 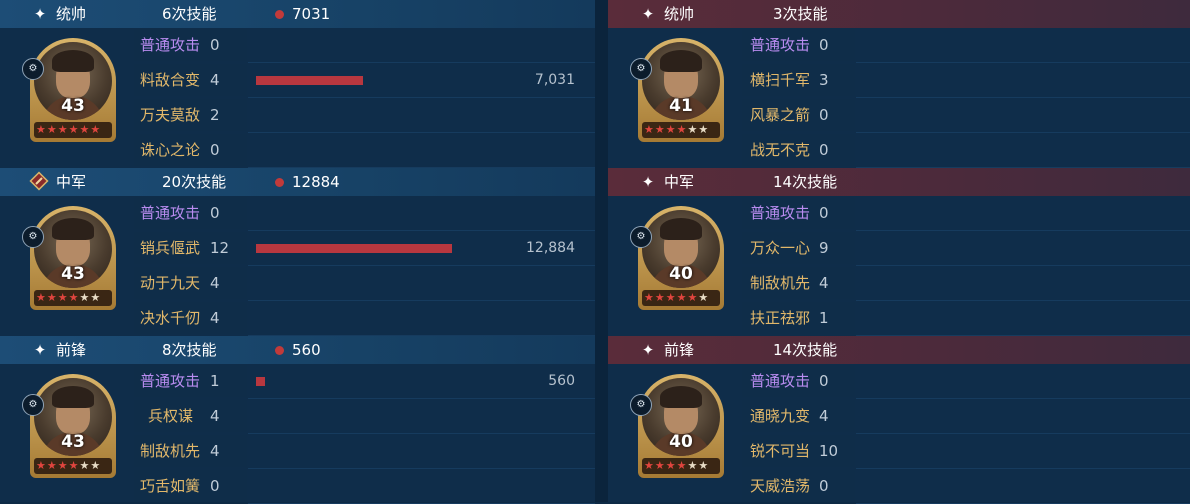 I want to click on skill-row: 横扫千军 3, so click(x=899, y=80).